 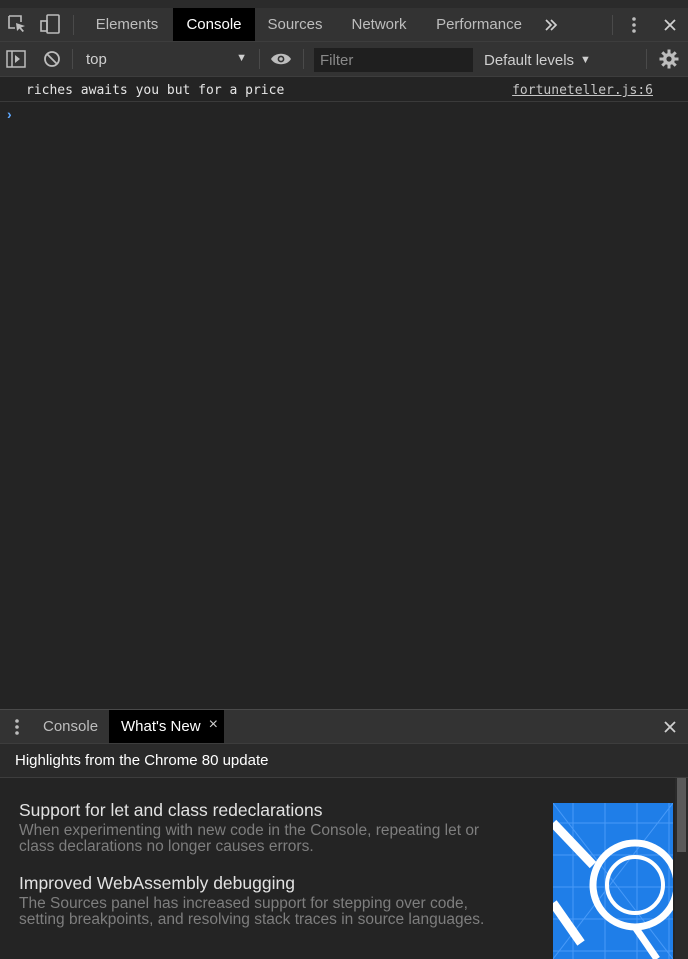 I want to click on console-message-source-link: fortuneteller.js:6, so click(x=582, y=90).